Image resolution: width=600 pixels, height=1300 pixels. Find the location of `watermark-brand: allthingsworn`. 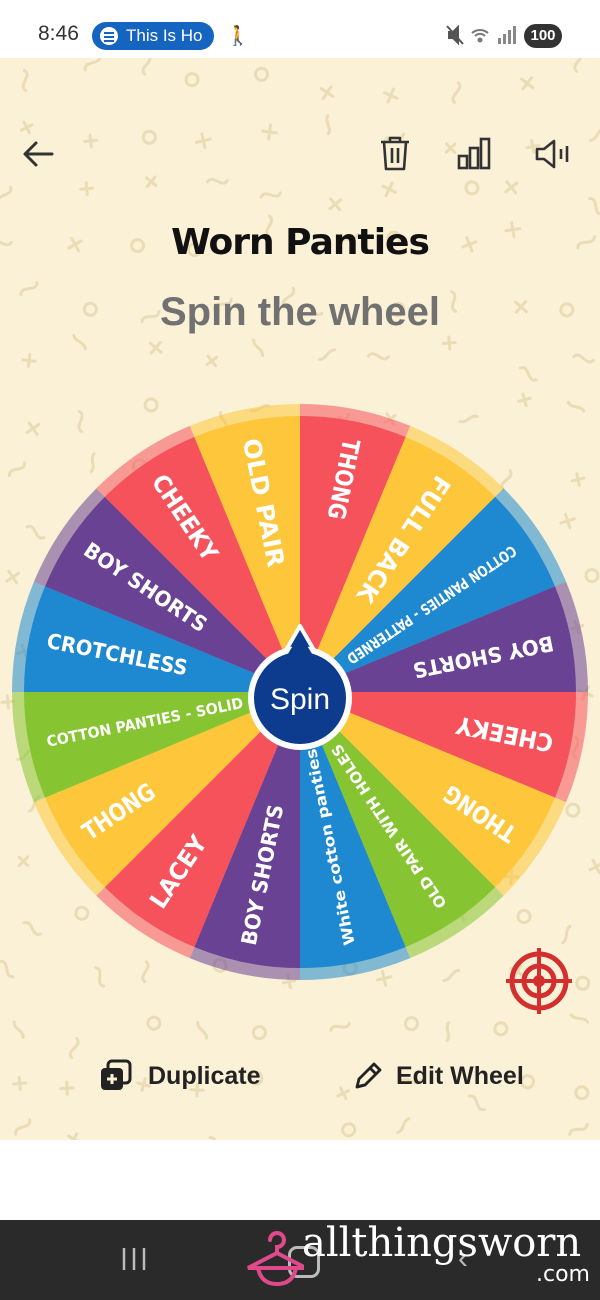

watermark-brand: allthingsworn is located at coordinates (442, 1243).